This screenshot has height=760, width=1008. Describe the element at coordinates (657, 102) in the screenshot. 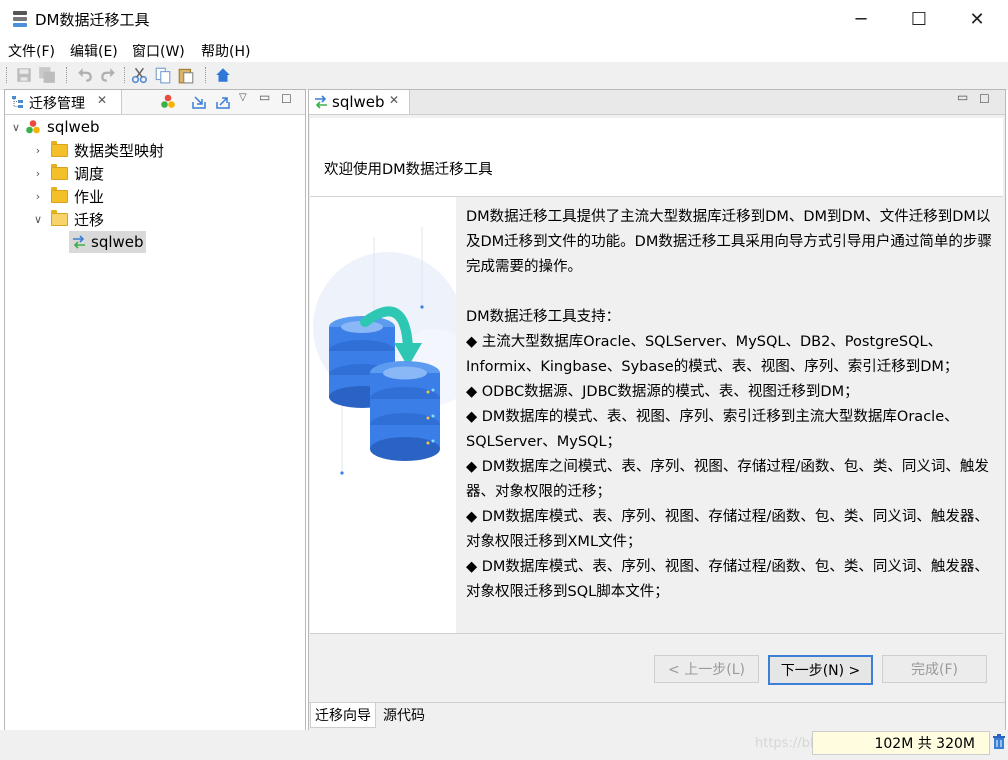

I see `editor-tabbar: sqlweb ✕ ▭ ☐` at that location.